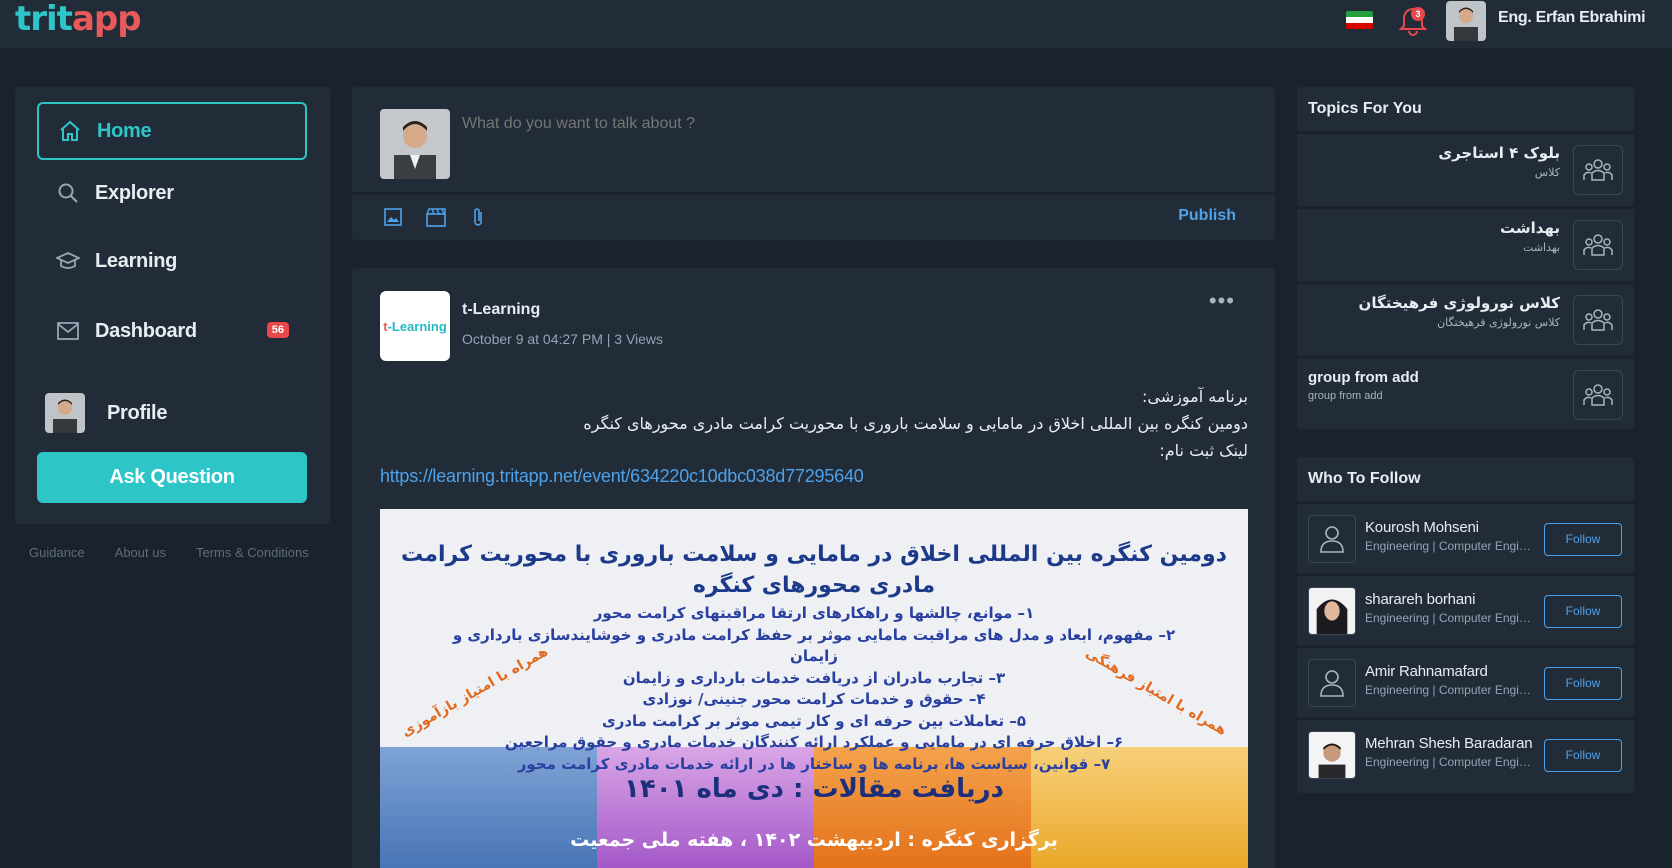 This screenshot has width=1672, height=868. Describe the element at coordinates (1449, 743) in the screenshot. I see `follow-name: Mehran Shesh Baradaran` at that location.